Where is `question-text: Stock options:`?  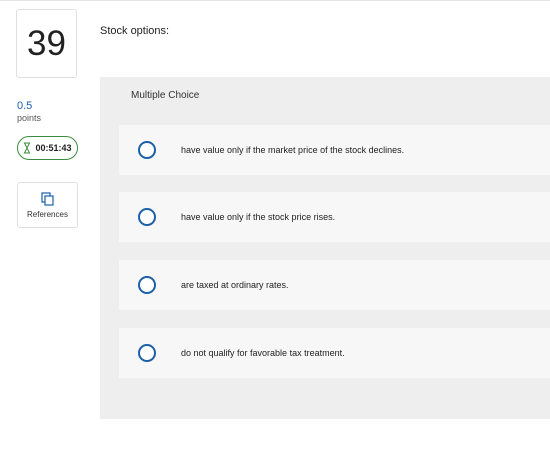
question-text: Stock options: is located at coordinates (135, 31).